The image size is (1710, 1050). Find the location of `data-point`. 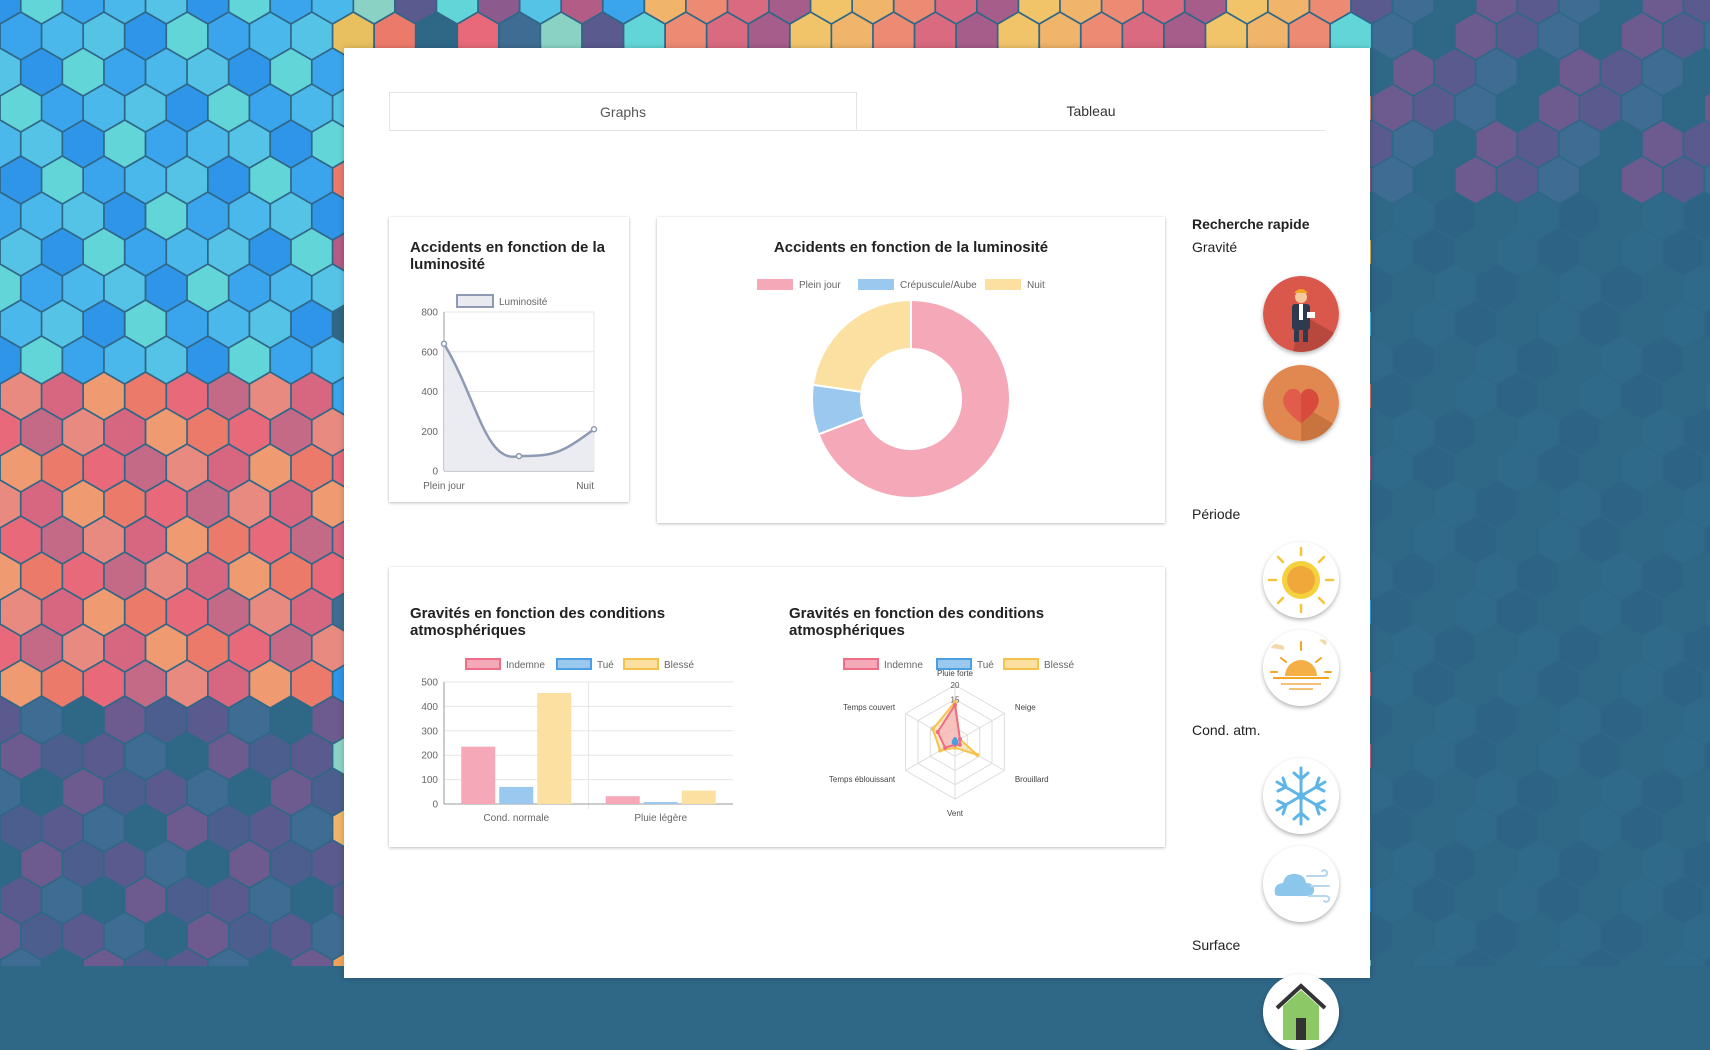

data-point is located at coordinates (519, 456).